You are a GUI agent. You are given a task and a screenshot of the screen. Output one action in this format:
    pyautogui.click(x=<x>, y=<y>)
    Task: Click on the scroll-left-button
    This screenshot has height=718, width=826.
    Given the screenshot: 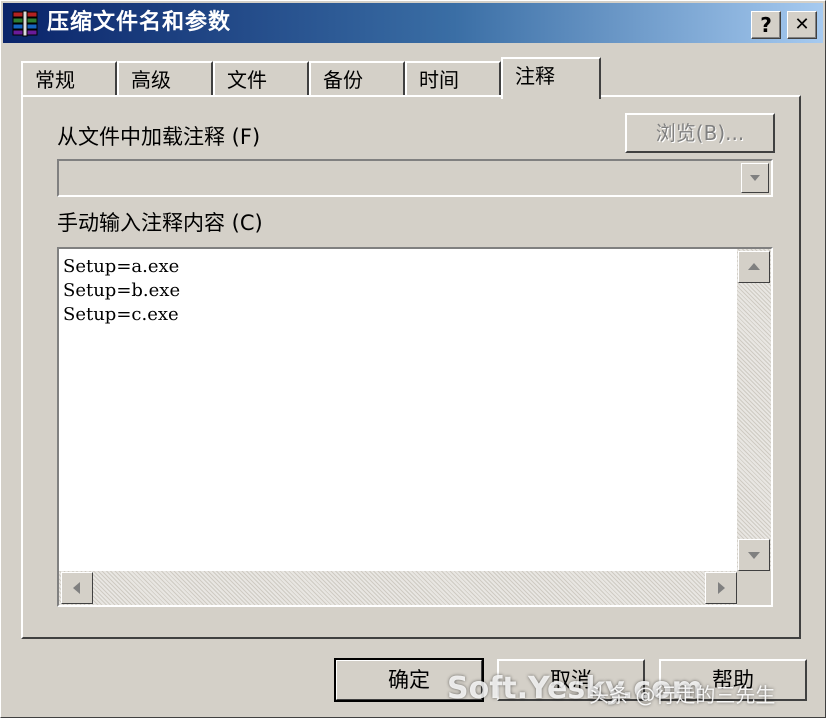 What is the action you would take?
    pyautogui.click(x=77, y=588)
    